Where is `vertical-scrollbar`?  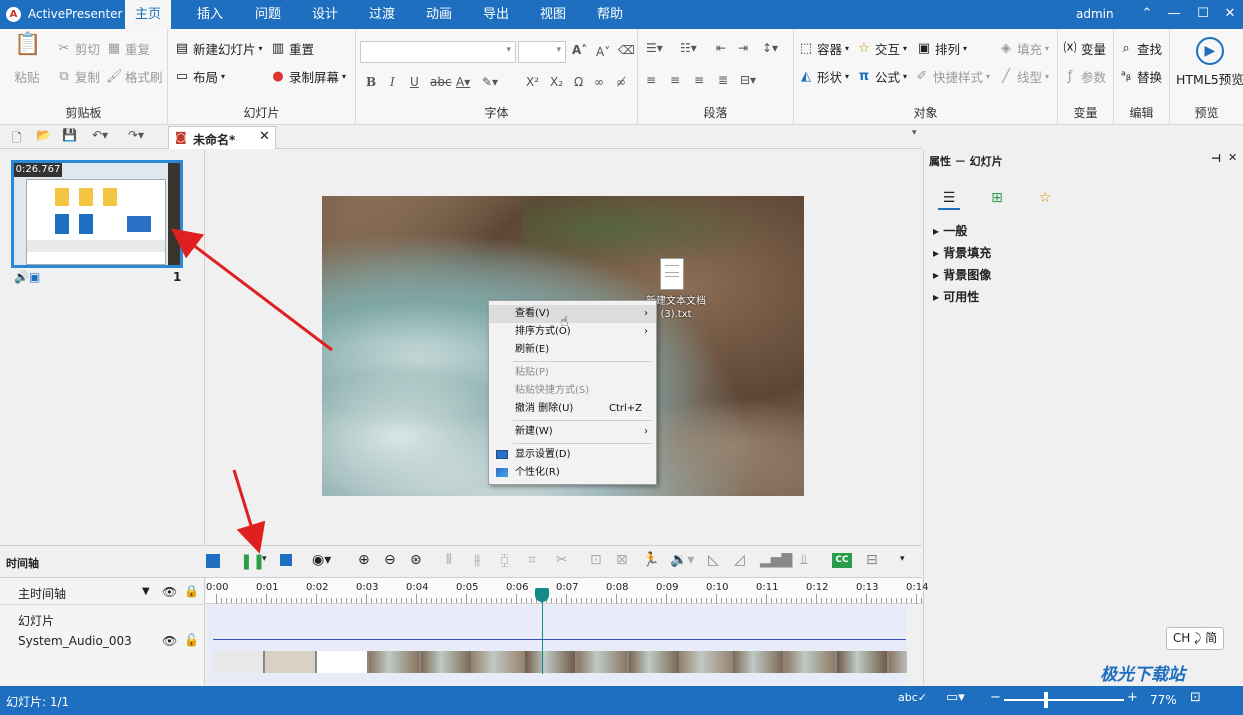
vertical-scrollbar is located at coordinates (914, 645).